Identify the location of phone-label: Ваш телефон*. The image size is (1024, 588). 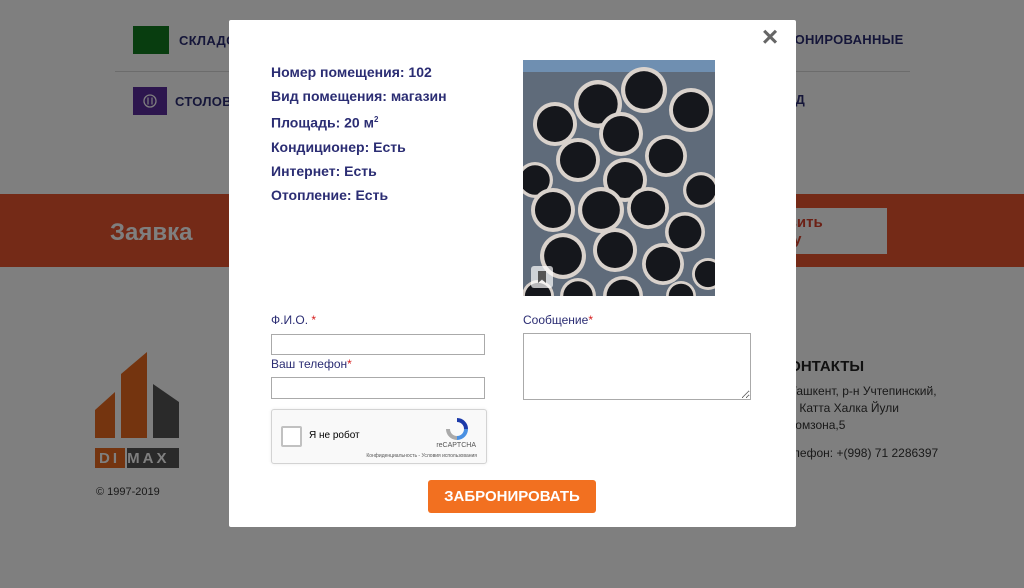
(311, 364).